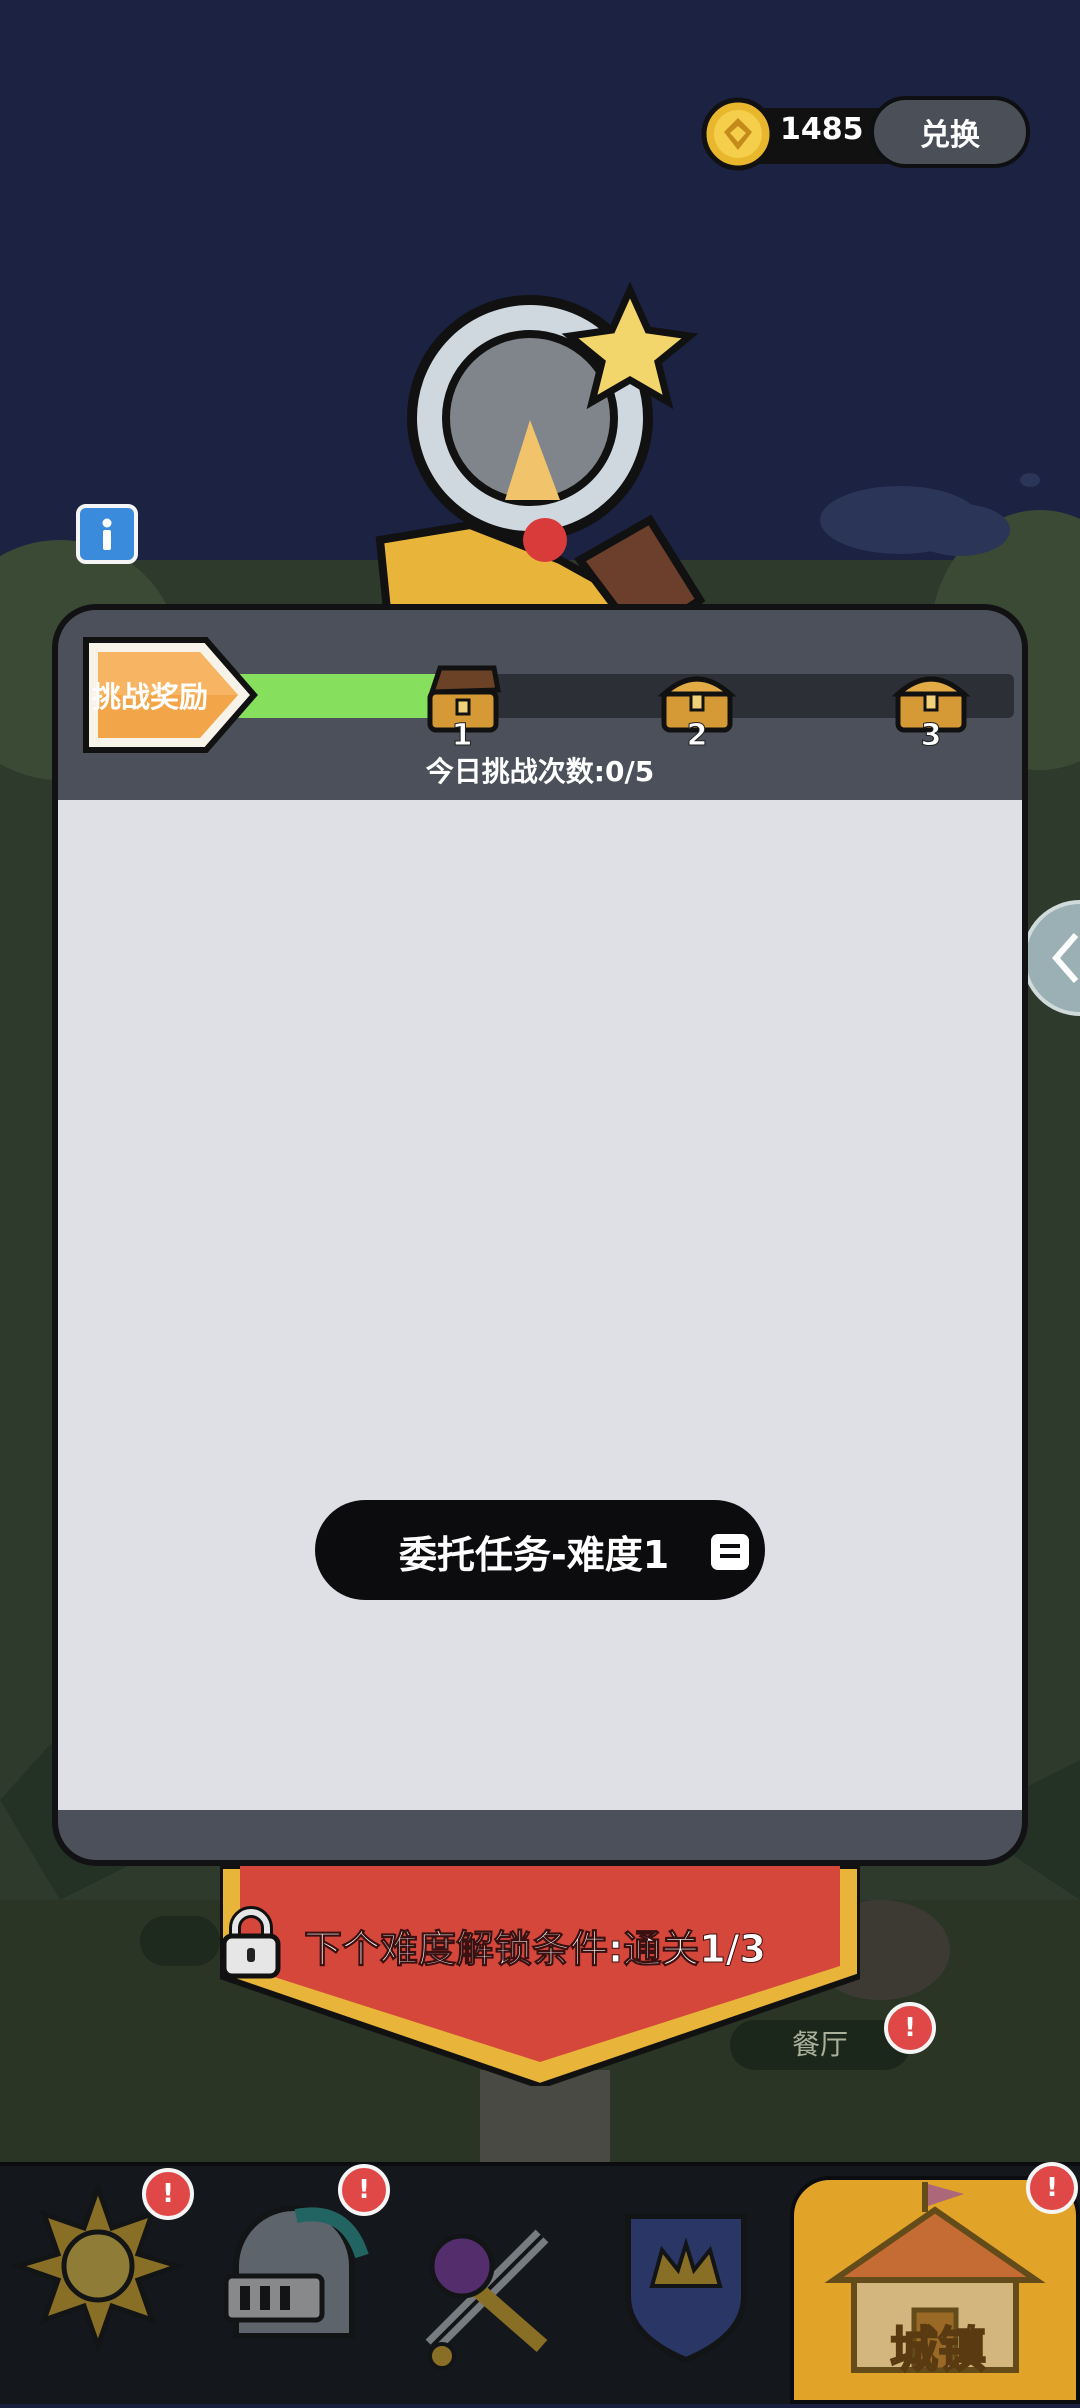  Describe the element at coordinates (534, 1555) in the screenshot. I see `task-title: 委托任务-难度1` at that location.